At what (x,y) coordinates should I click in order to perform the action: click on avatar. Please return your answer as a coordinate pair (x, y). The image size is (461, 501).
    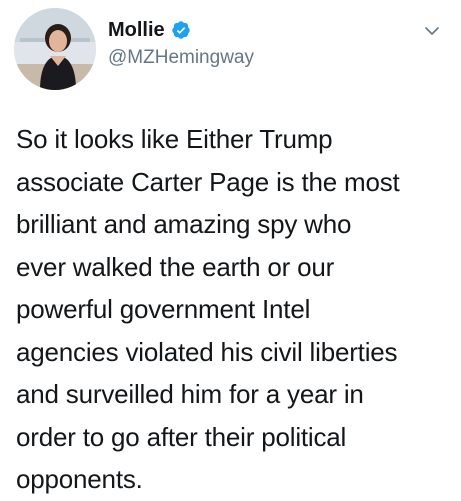
    Looking at the image, I should click on (55, 49).